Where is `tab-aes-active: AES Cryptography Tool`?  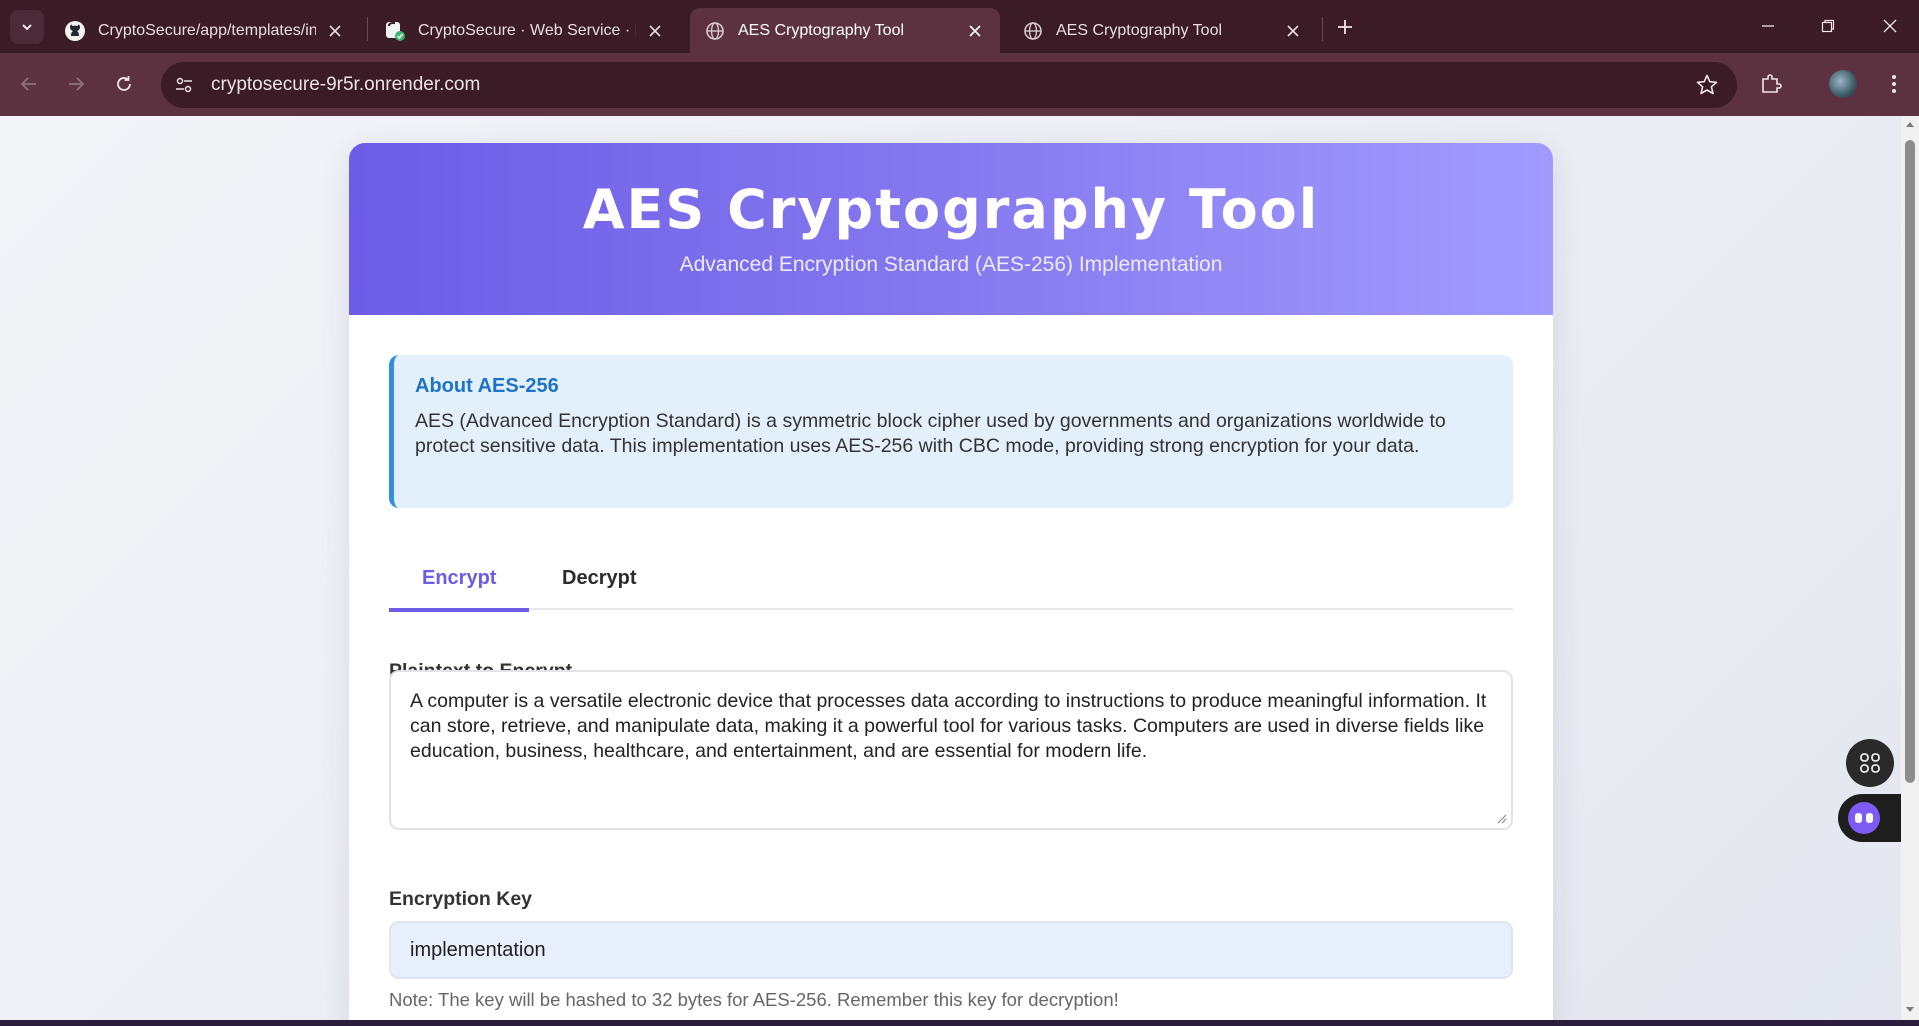 tab-aes-active: AES Cryptography Tool is located at coordinates (845, 30).